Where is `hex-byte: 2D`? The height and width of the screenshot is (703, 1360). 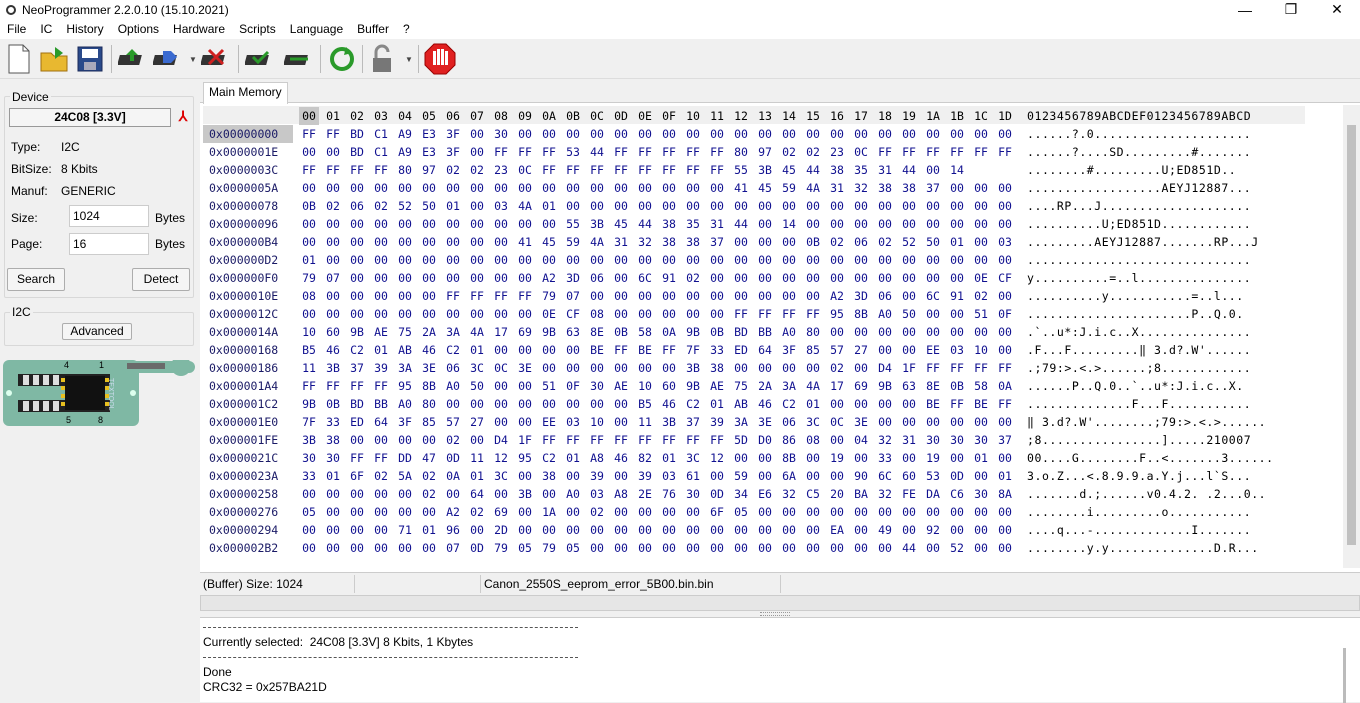
hex-byte: 2D is located at coordinates (501, 530).